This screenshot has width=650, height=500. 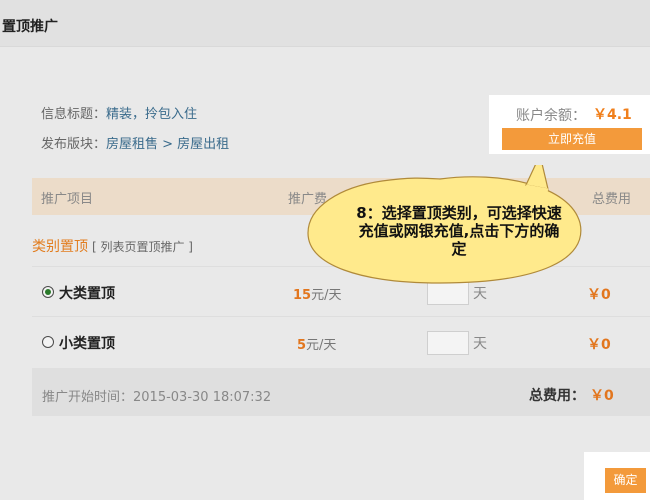 I want to click on confirm-button: 确定, so click(x=625, y=480).